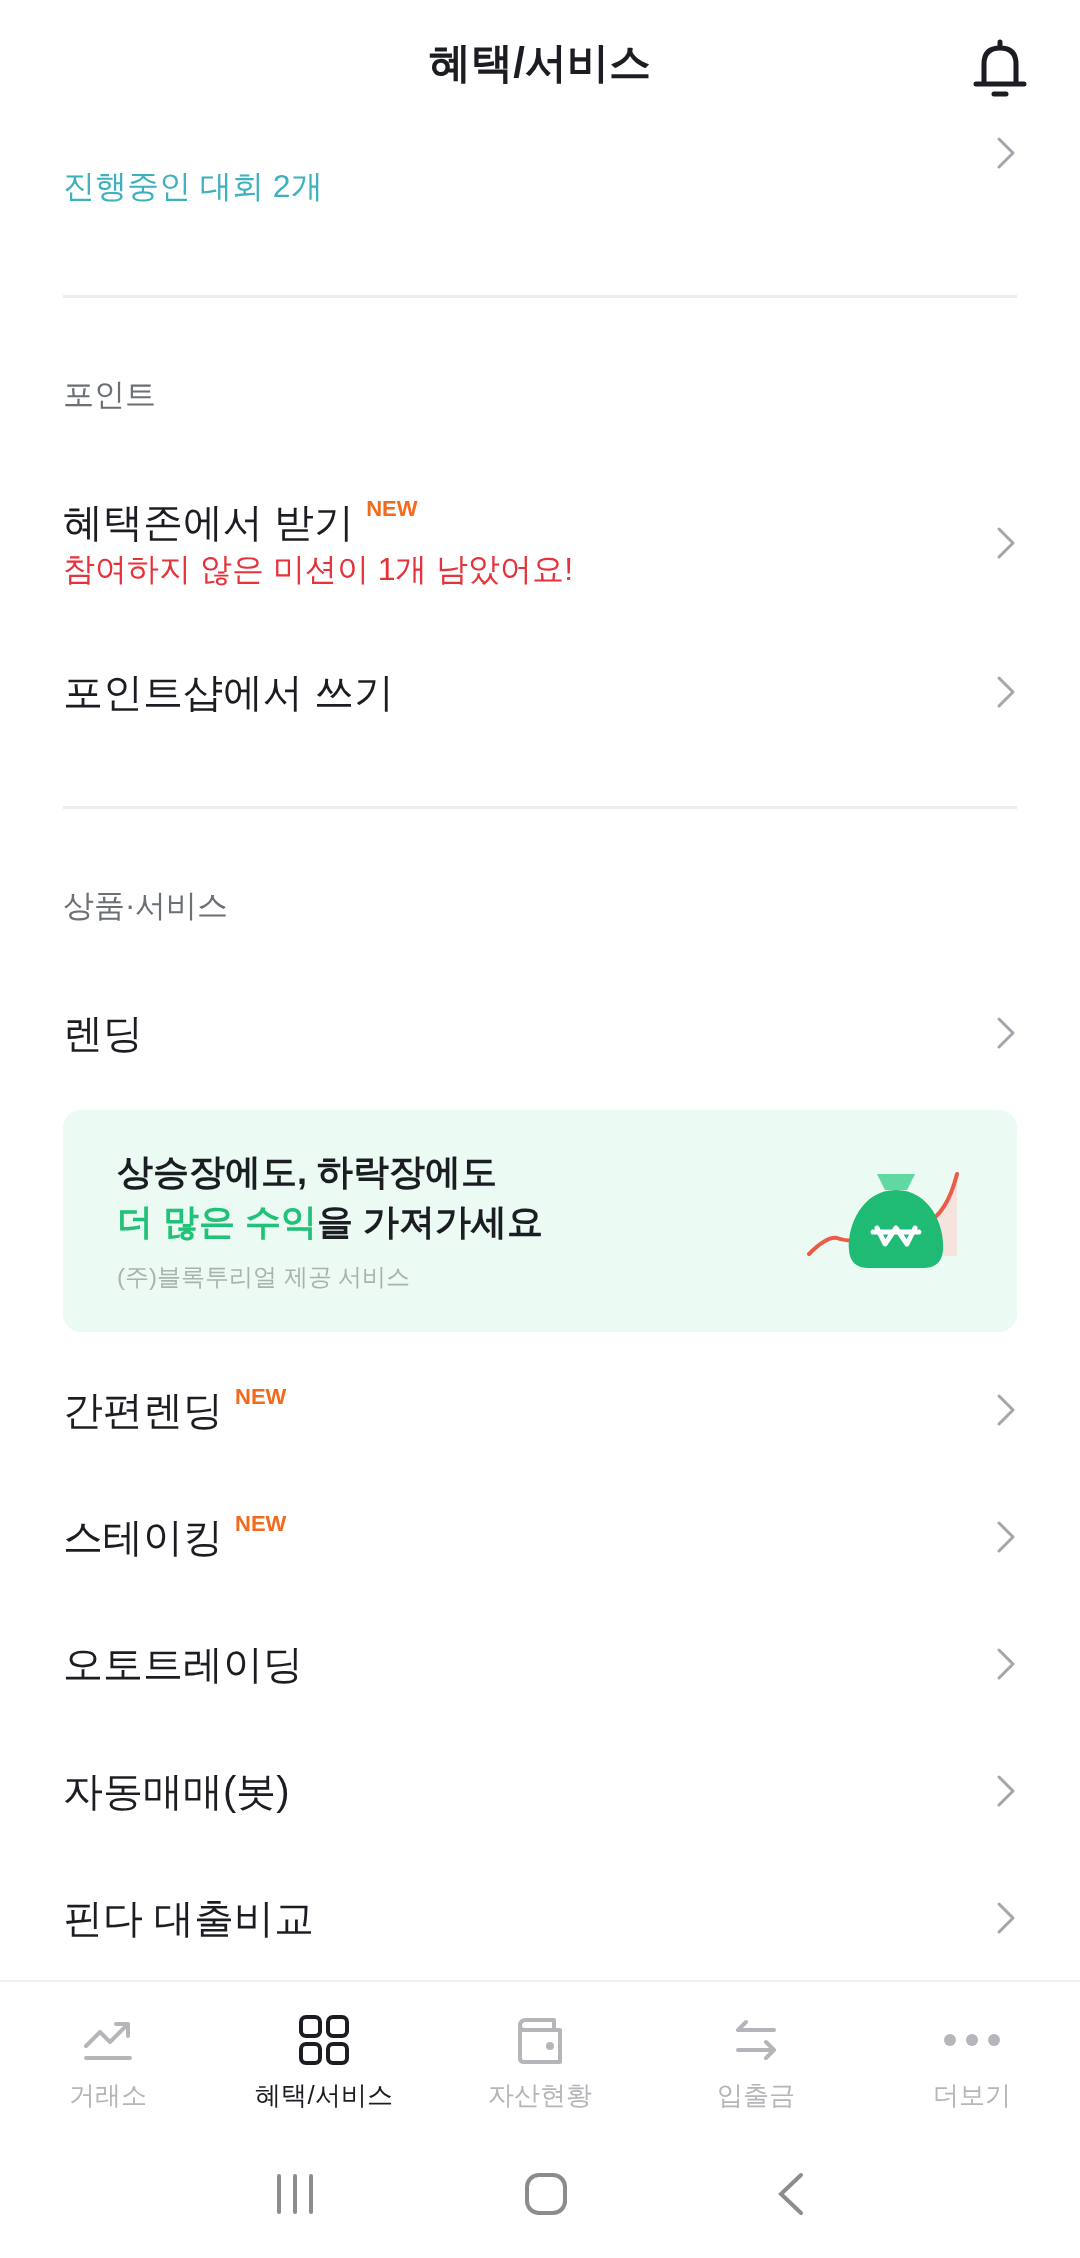 This screenshot has width=1080, height=2258. Describe the element at coordinates (540, 1409) in the screenshot. I see `menu-item: 간편렌딩 NEW` at that location.